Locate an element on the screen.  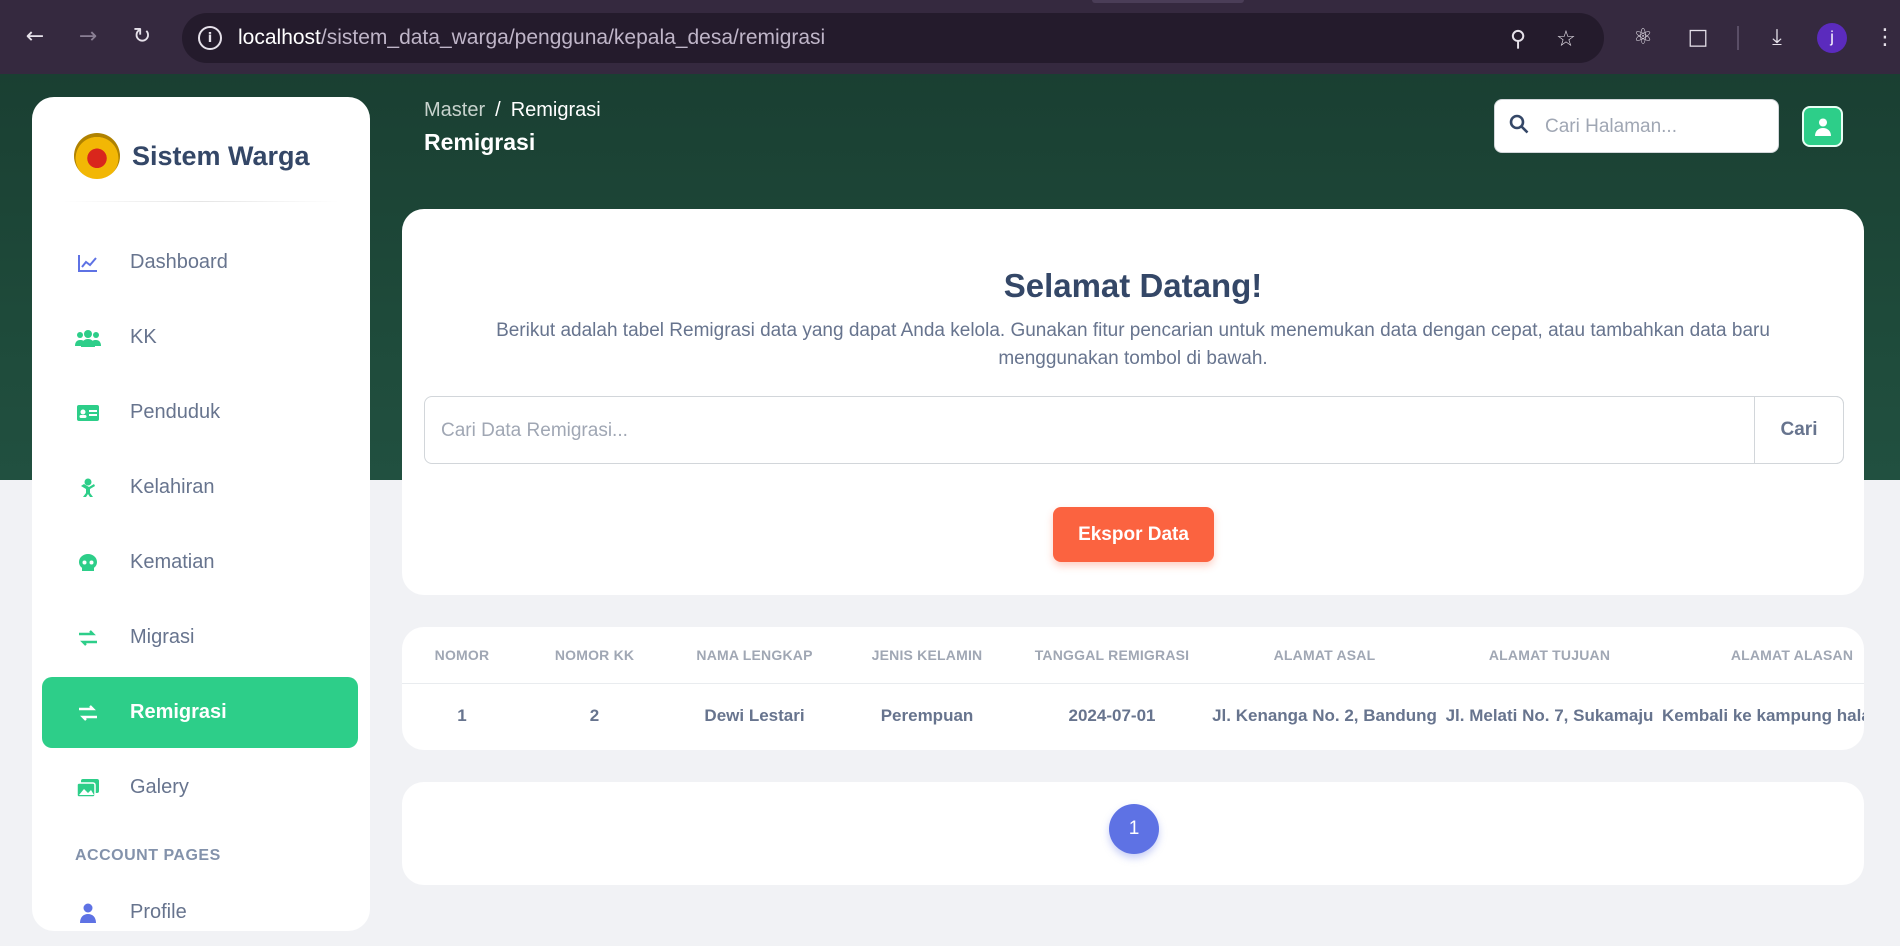
sidebar-item-label: Galery is located at coordinates (159, 787).